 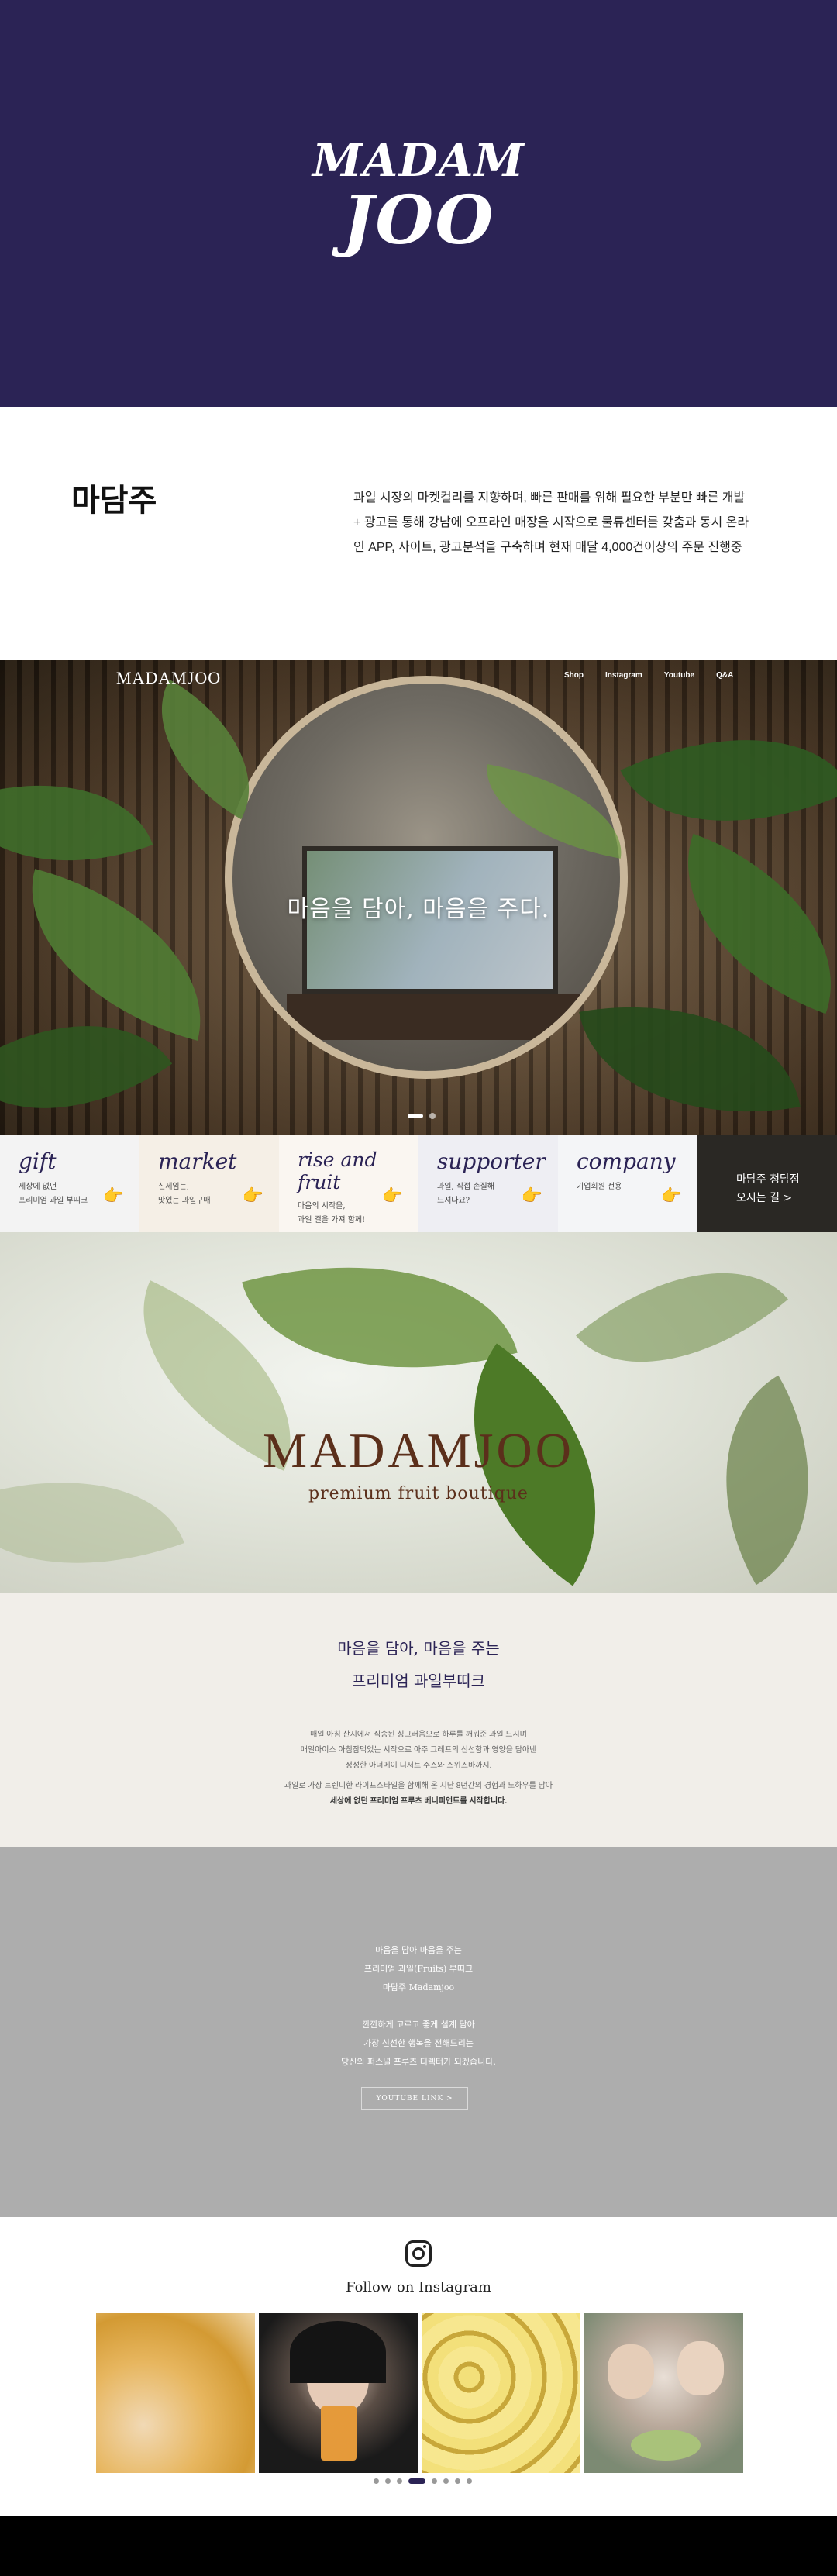 I want to click on cabinet, so click(x=434, y=1017).